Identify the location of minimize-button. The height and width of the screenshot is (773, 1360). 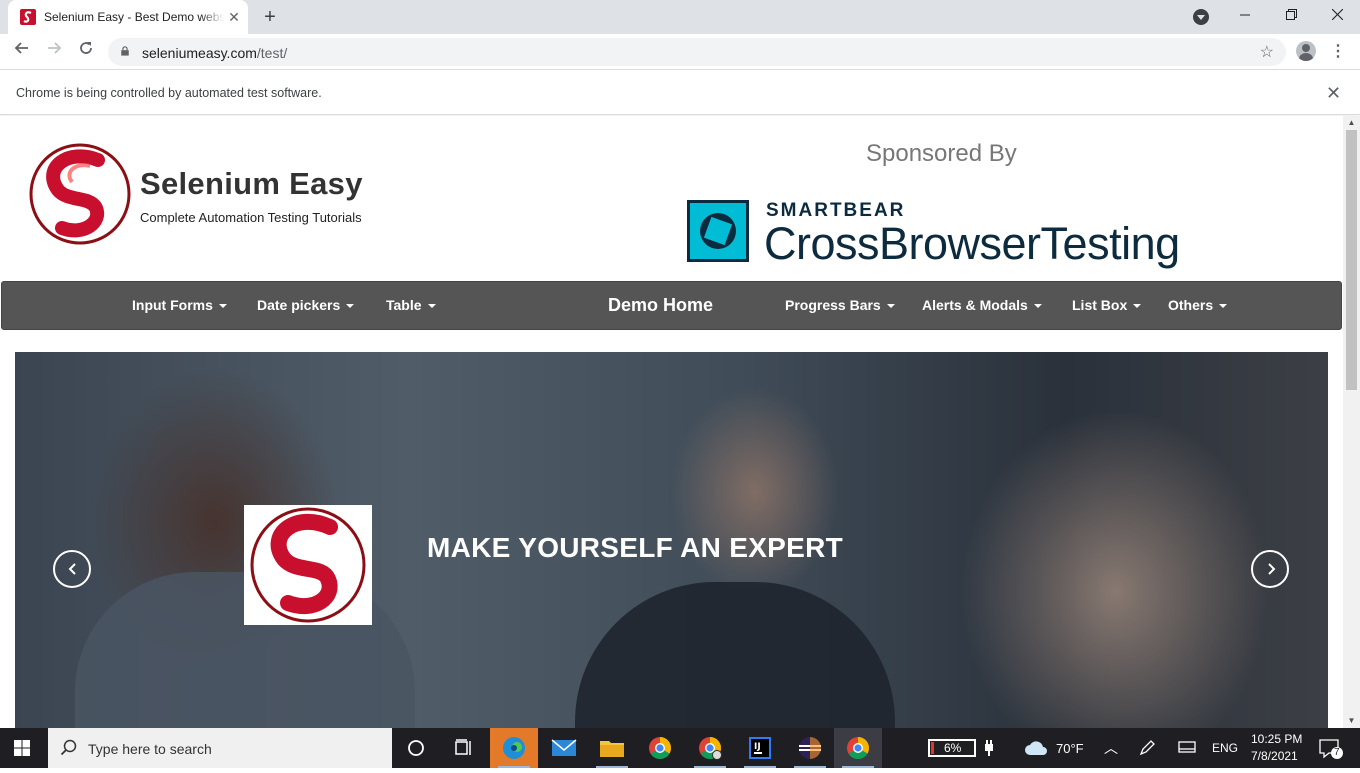
(1245, 16).